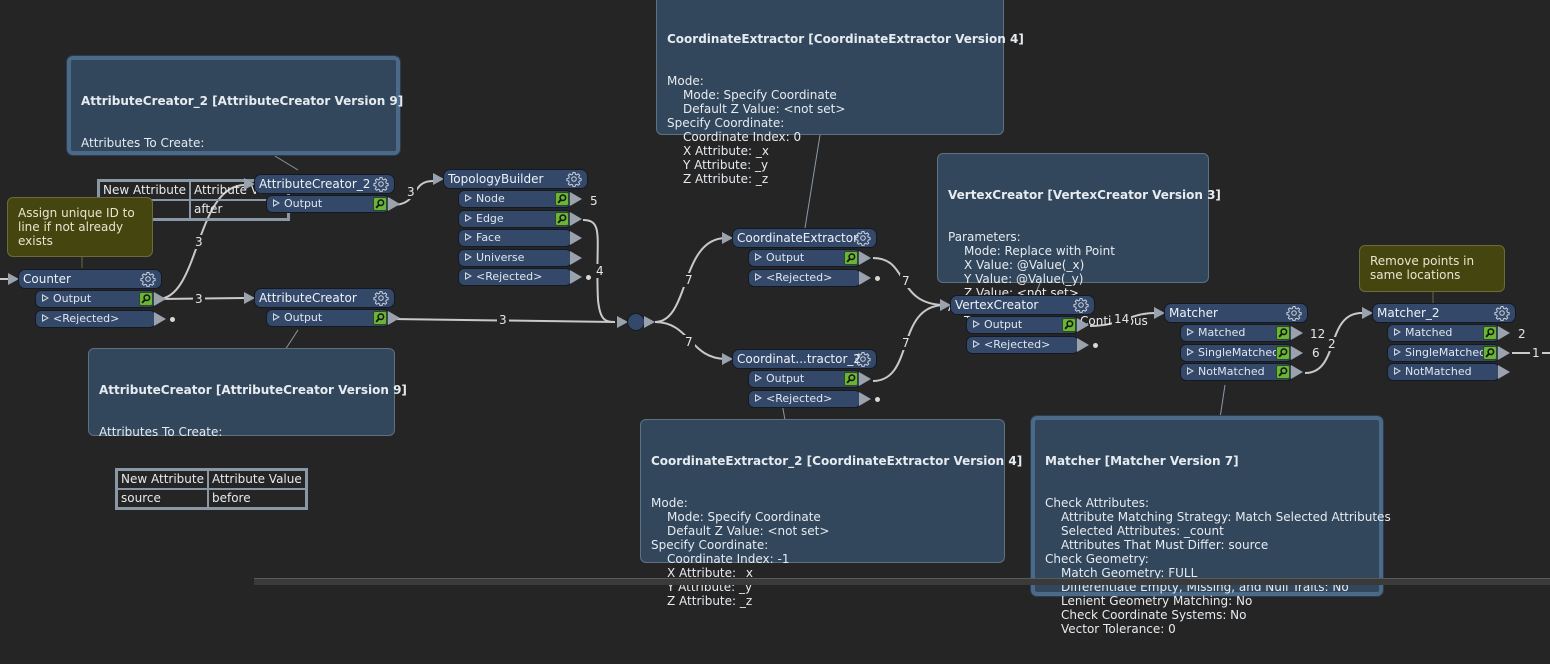  What do you see at coordinates (1444, 313) in the screenshot?
I see `transformer-matcher-2: Matcher_2` at bounding box center [1444, 313].